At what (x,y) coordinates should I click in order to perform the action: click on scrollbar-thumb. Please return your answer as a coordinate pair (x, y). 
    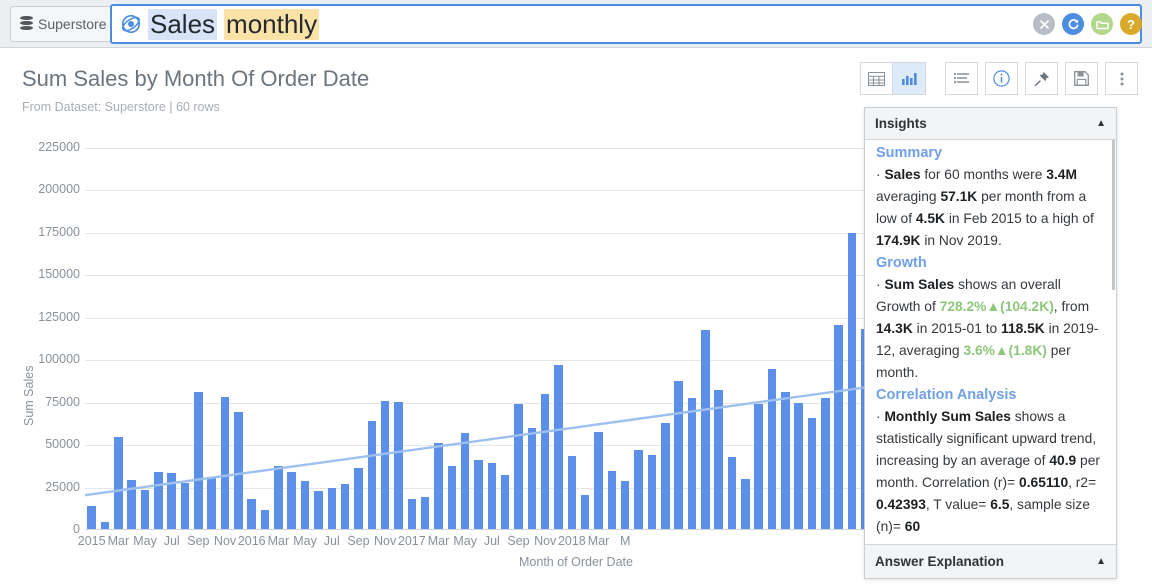
    Looking at the image, I should click on (1113, 215).